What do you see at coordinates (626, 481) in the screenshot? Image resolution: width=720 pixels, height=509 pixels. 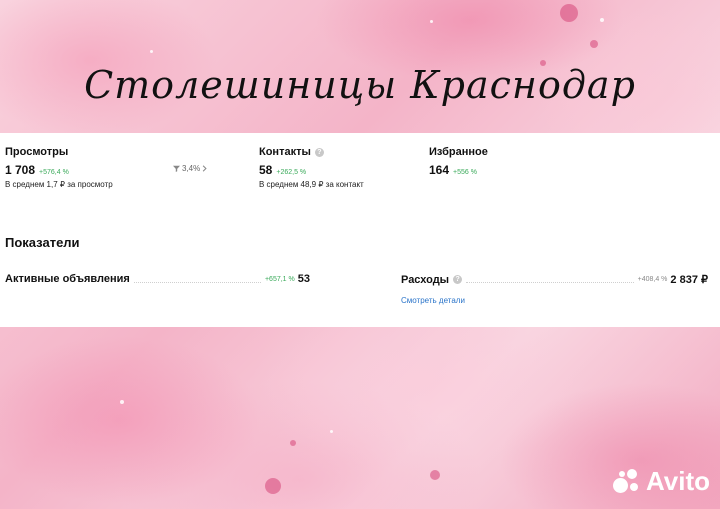 I see `avito-logo-icon` at bounding box center [626, 481].